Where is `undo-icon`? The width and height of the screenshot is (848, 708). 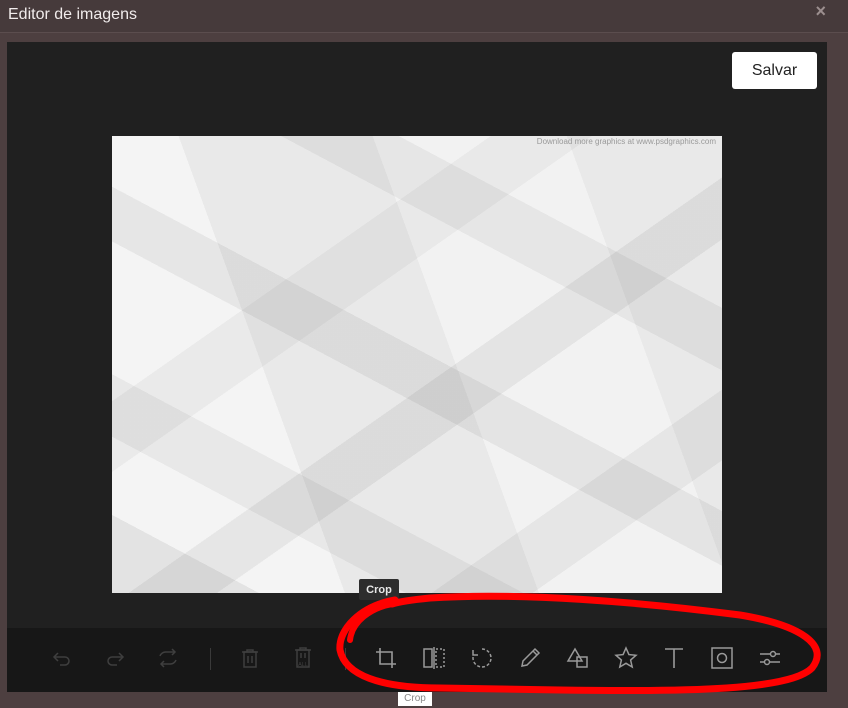 undo-icon is located at coordinates (62, 658).